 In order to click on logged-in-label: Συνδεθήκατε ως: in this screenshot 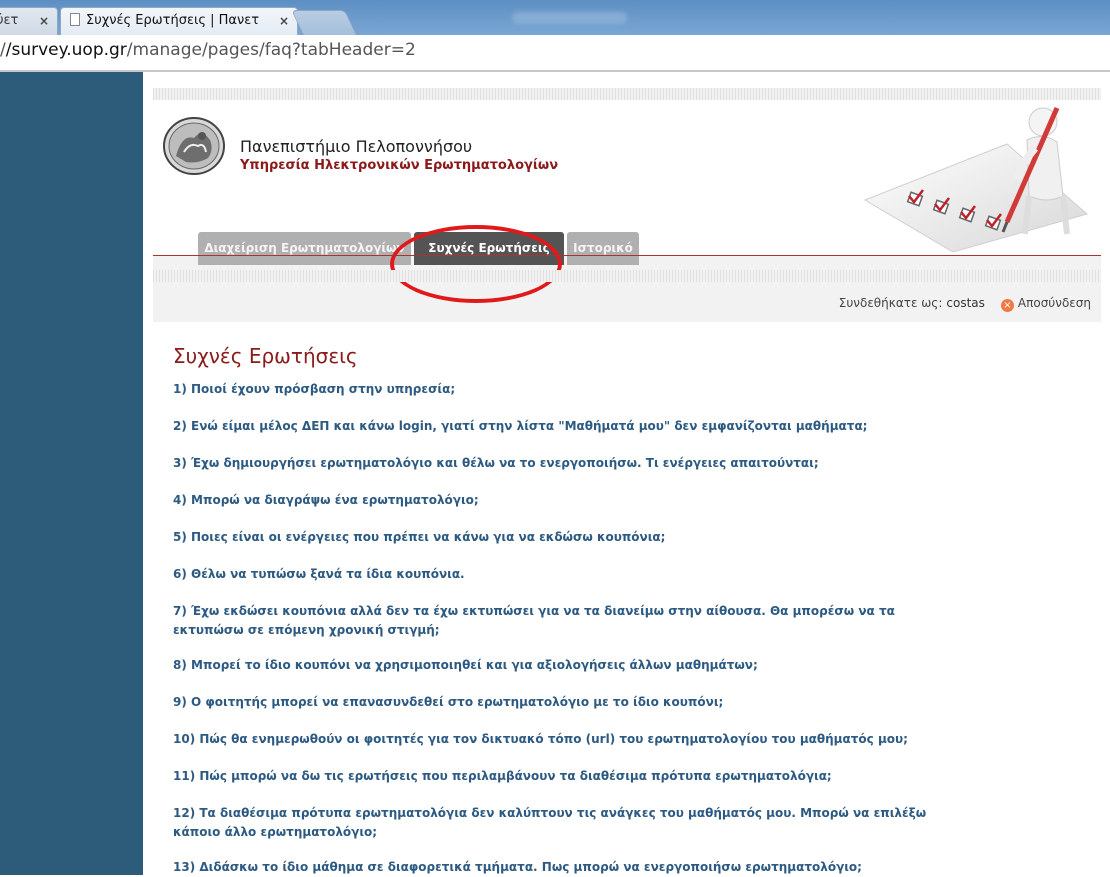, I will do `click(890, 303)`.